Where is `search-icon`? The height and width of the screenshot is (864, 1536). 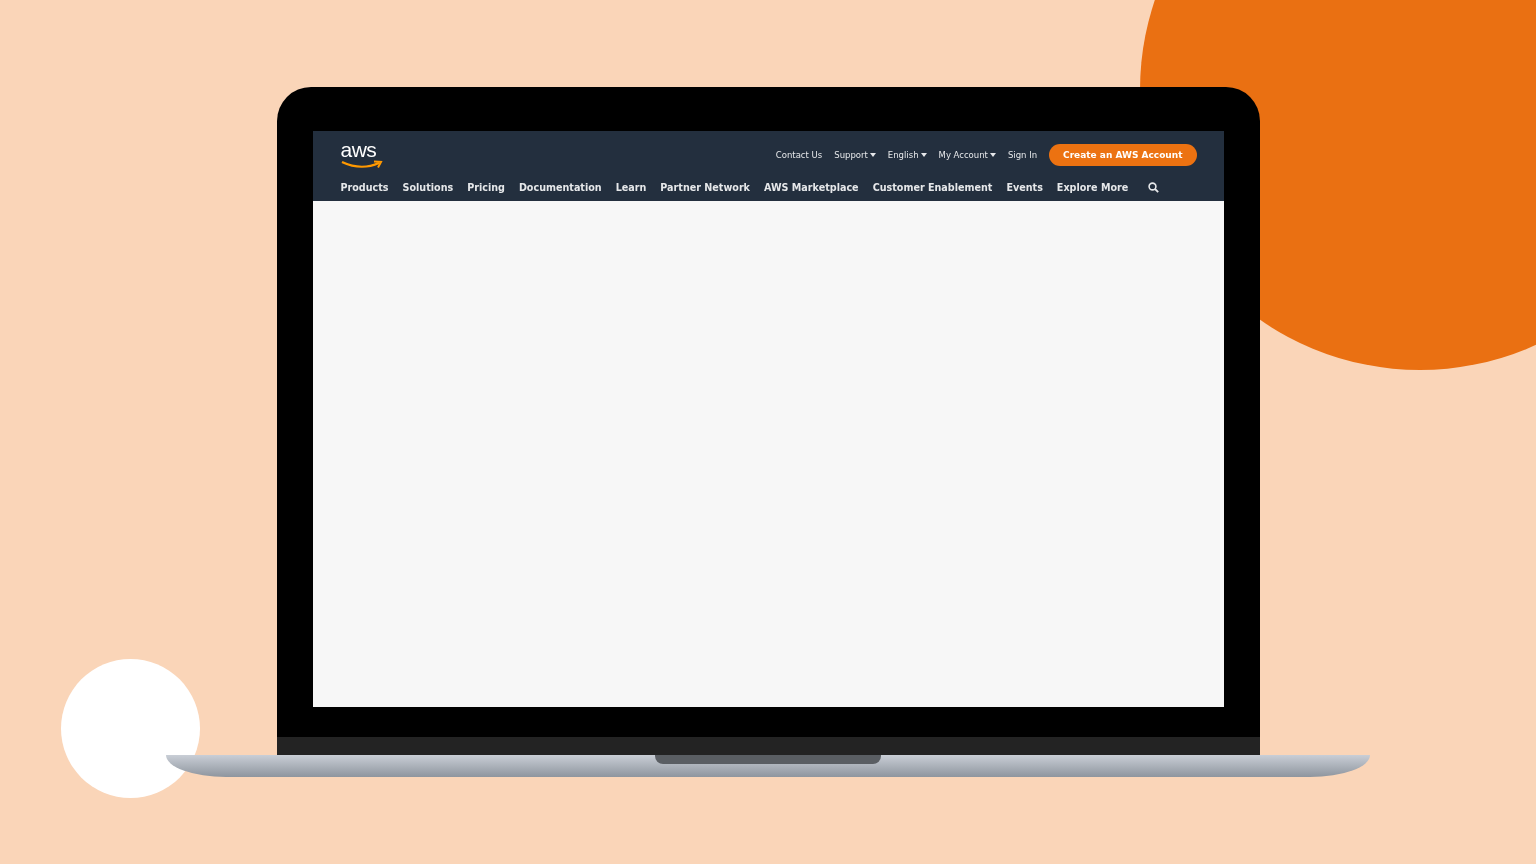 search-icon is located at coordinates (1154, 187).